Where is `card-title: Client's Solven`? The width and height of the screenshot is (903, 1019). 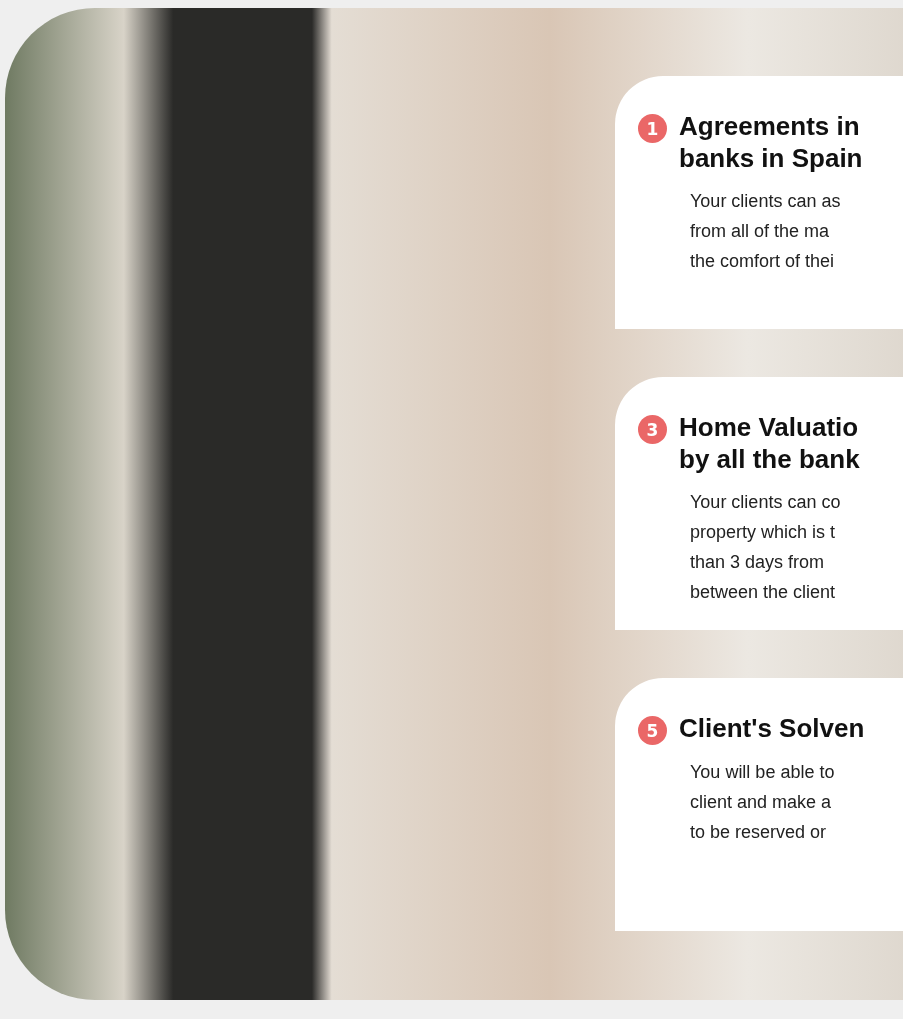
card-title: Client's Solven is located at coordinates (772, 728).